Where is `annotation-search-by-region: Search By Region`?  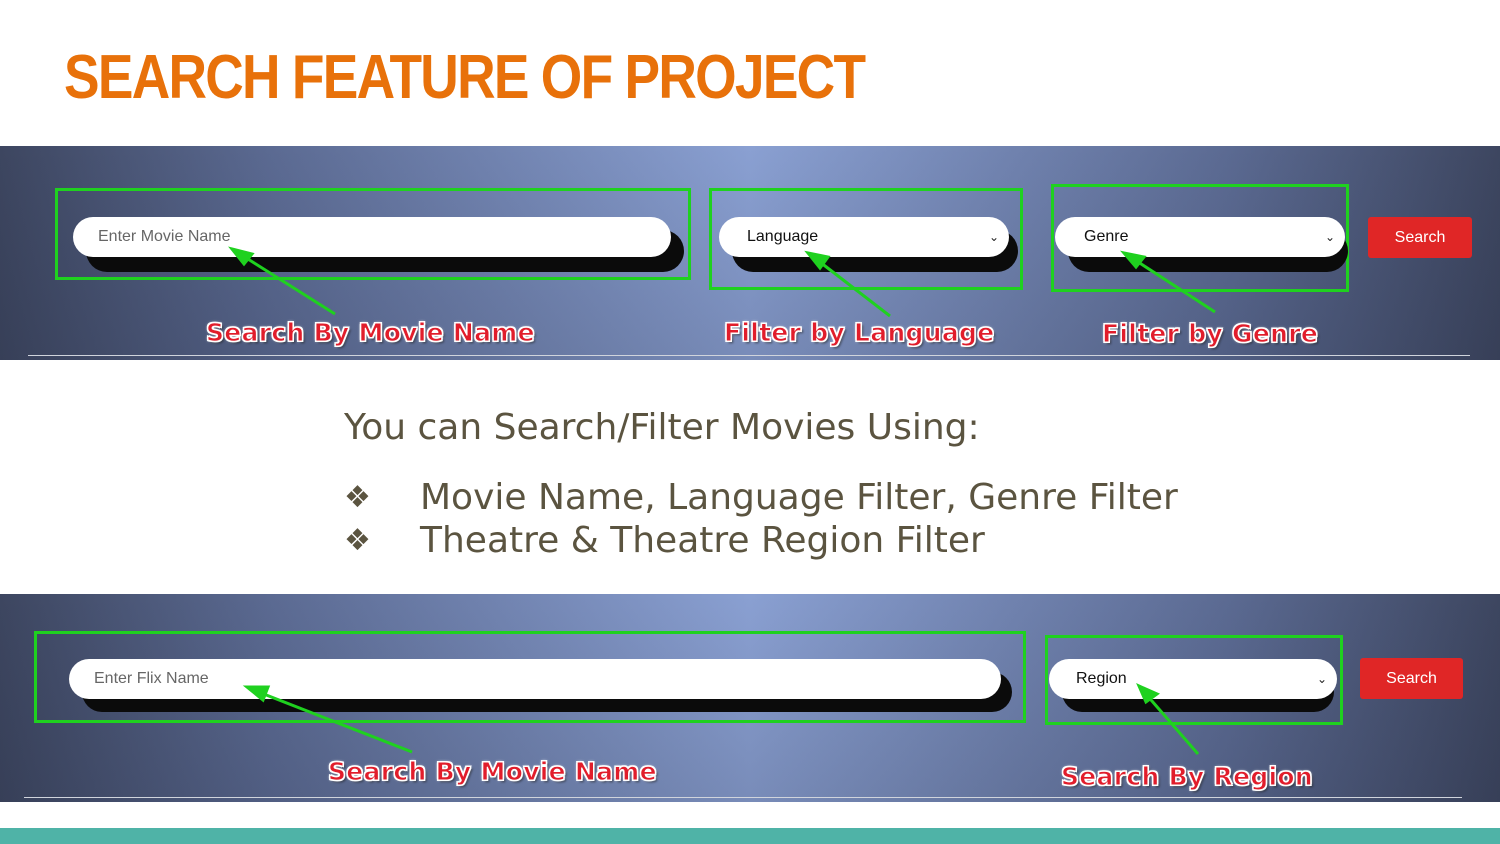 annotation-search-by-region: Search By Region is located at coordinates (1187, 777).